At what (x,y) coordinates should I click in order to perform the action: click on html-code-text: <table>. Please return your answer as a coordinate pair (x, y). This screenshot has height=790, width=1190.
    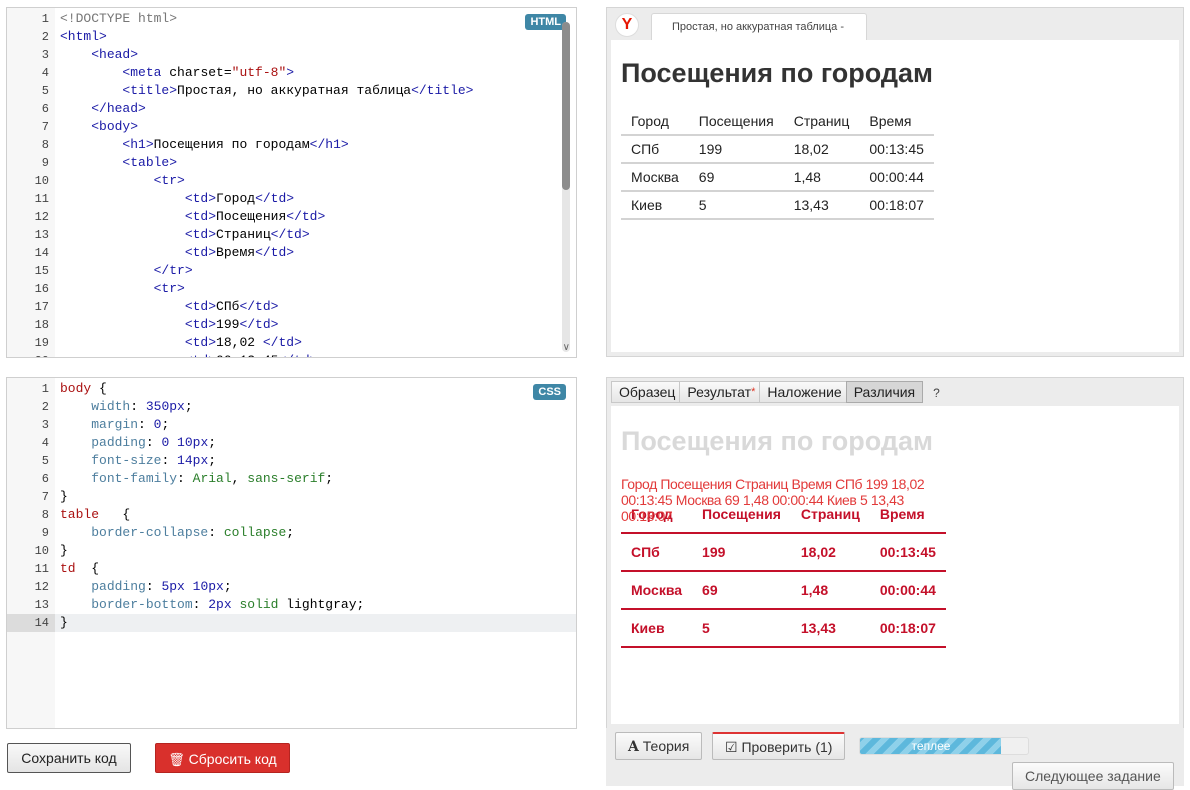
    Looking at the image, I should click on (118, 163).